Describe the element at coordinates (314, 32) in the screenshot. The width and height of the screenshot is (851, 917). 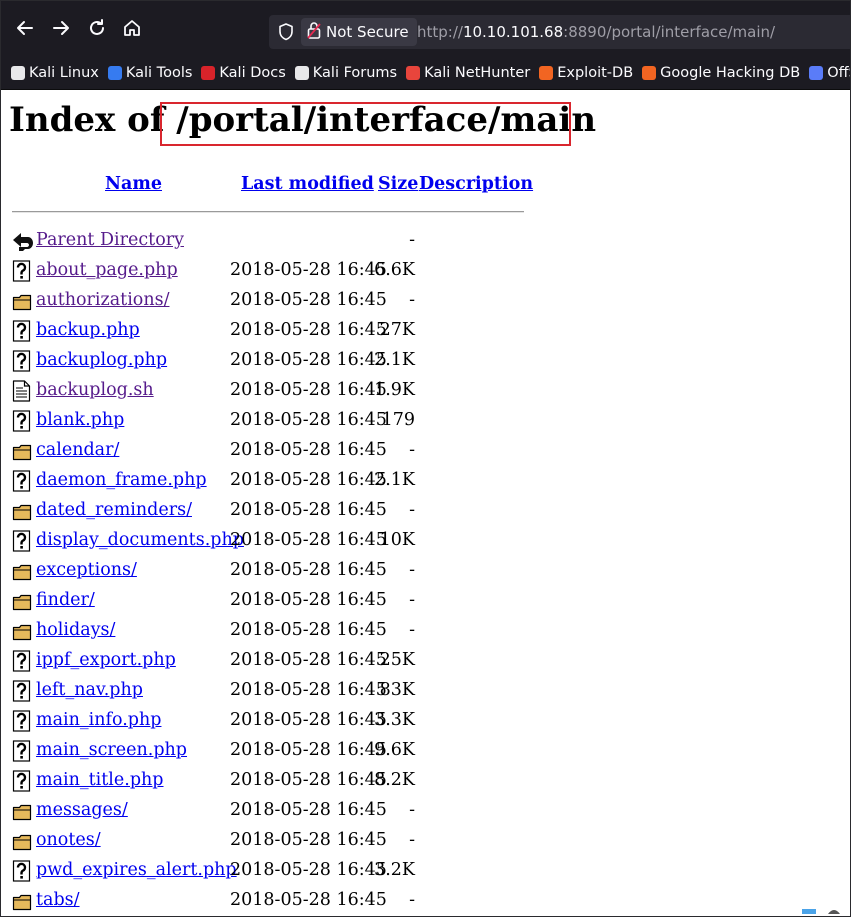
I see `insecure-lock-icon` at that location.